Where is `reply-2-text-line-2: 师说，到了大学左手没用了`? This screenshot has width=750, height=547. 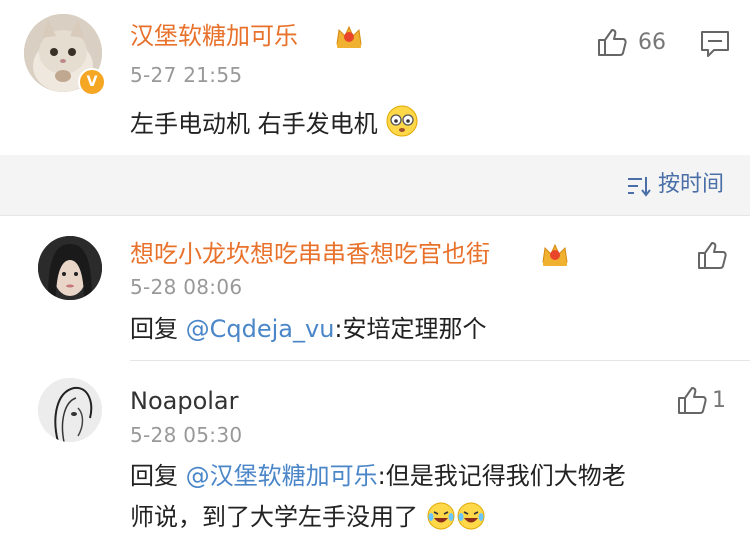 reply-2-text-line-2: 师说，到了大学左手没用了 is located at coordinates (308, 517).